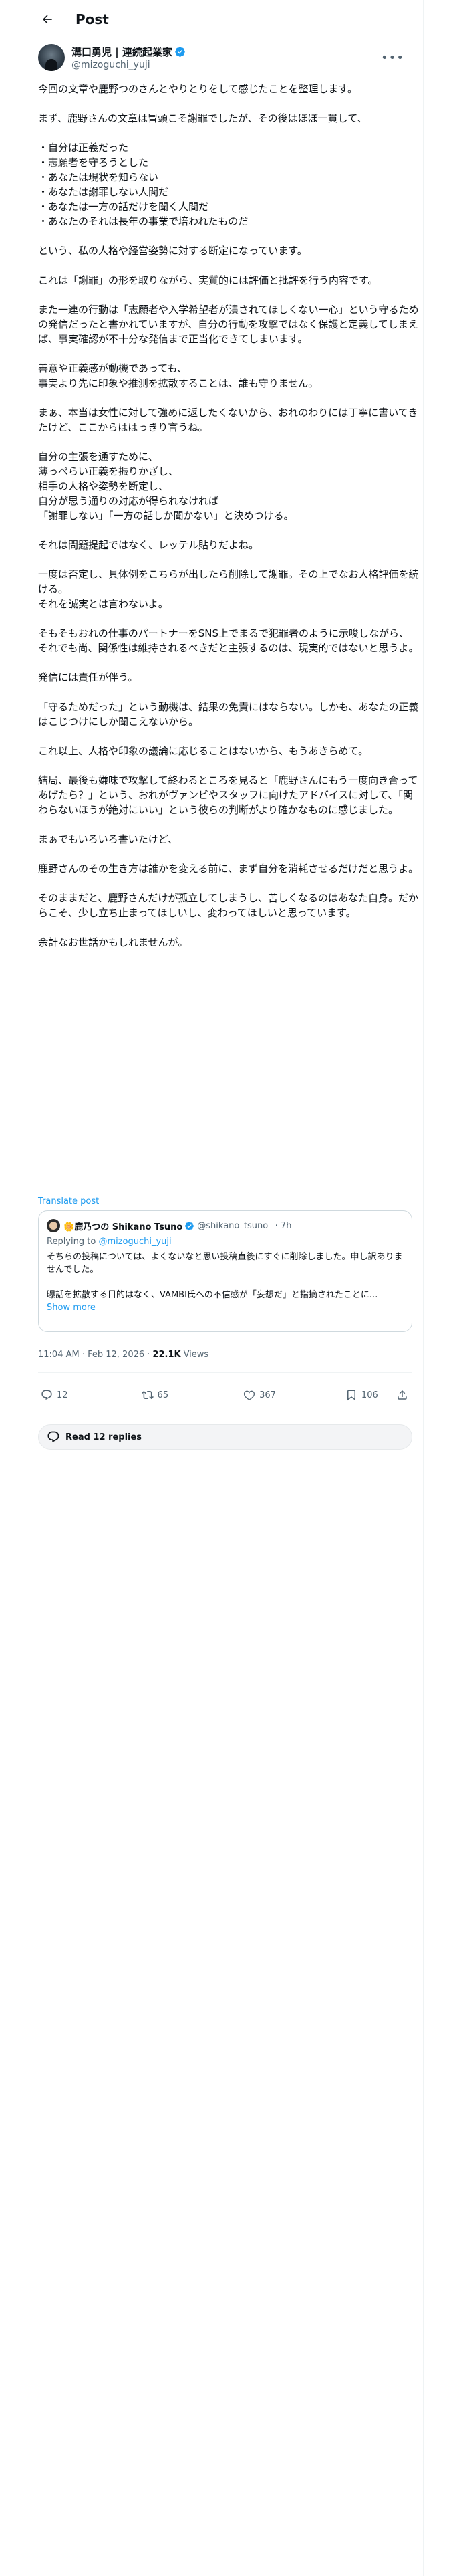  I want to click on like-button: 367, so click(259, 1395).